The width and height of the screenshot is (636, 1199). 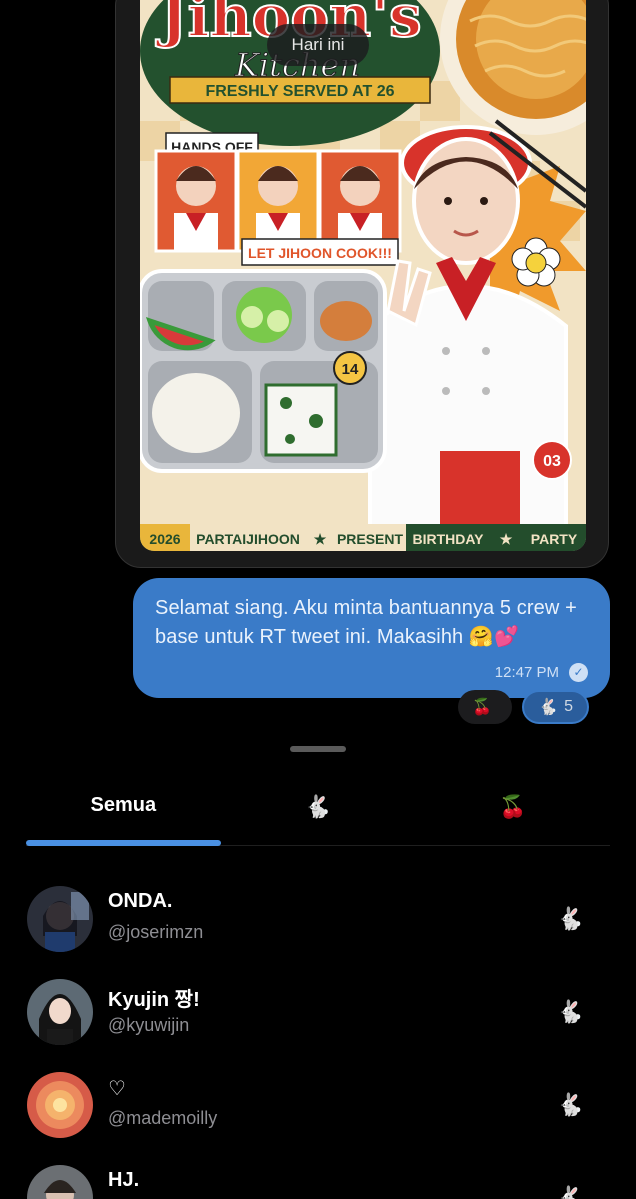 I want to click on user-name: ♡, so click(x=117, y=1089).